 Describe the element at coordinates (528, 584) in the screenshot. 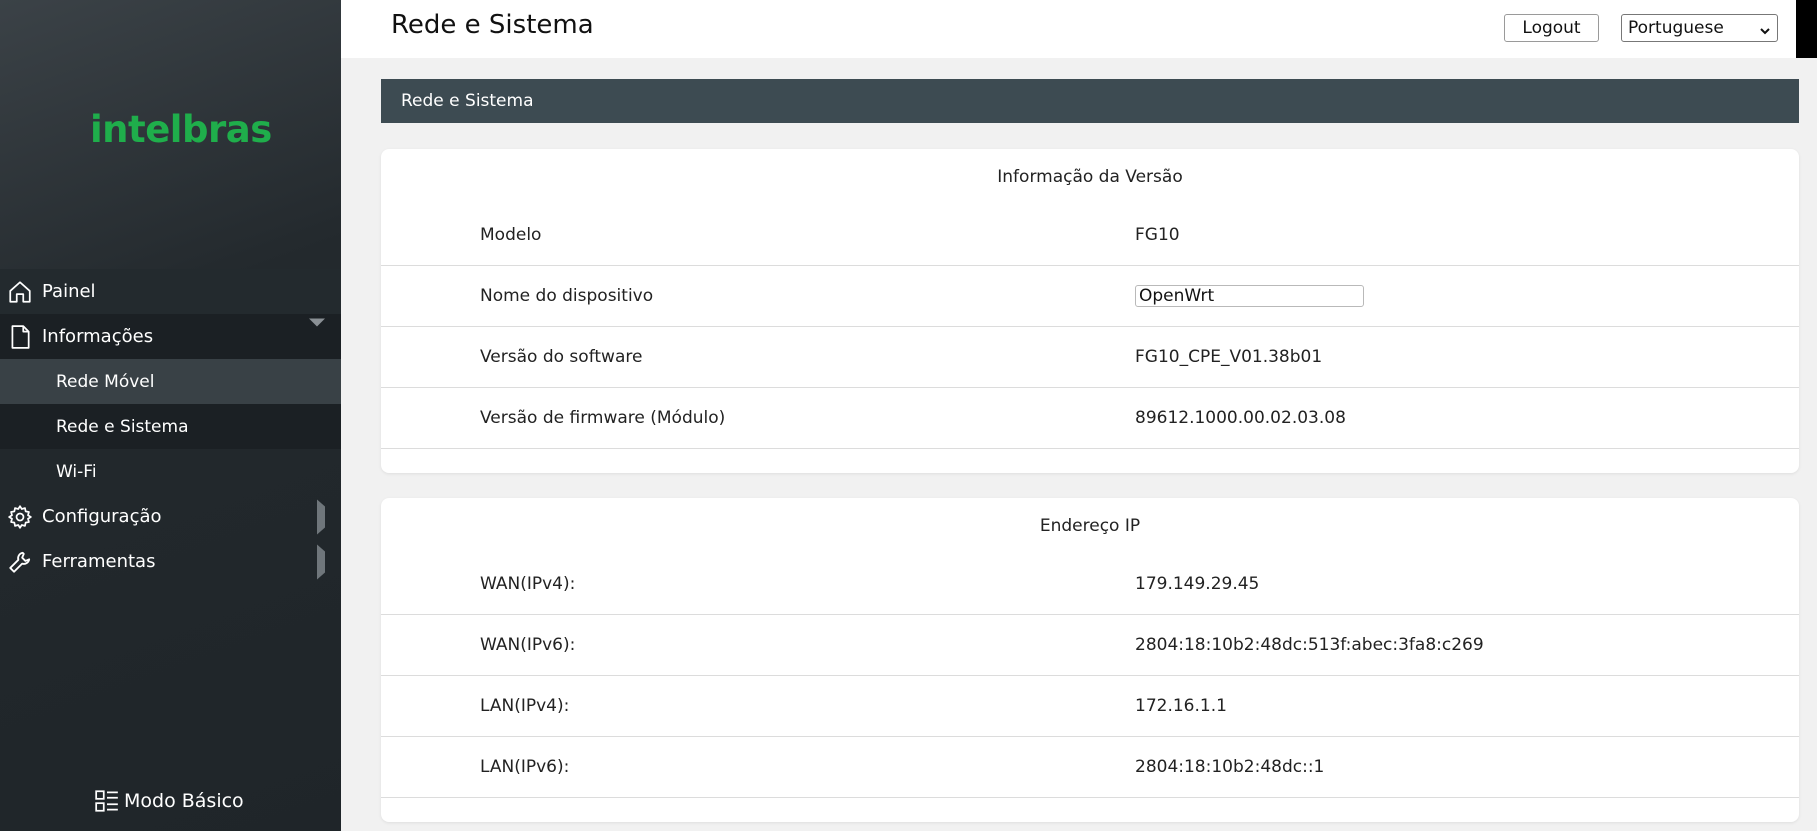

I see `row-label: WAN(IPv4):` at that location.